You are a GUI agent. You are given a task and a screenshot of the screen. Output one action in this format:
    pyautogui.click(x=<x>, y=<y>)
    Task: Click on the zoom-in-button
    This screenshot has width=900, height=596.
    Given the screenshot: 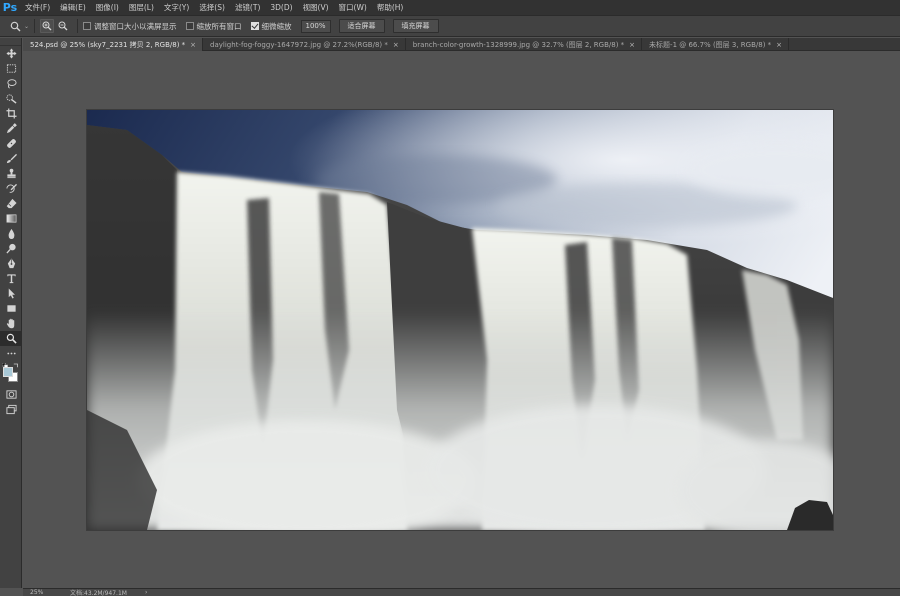 What is the action you would take?
    pyautogui.click(x=47, y=26)
    